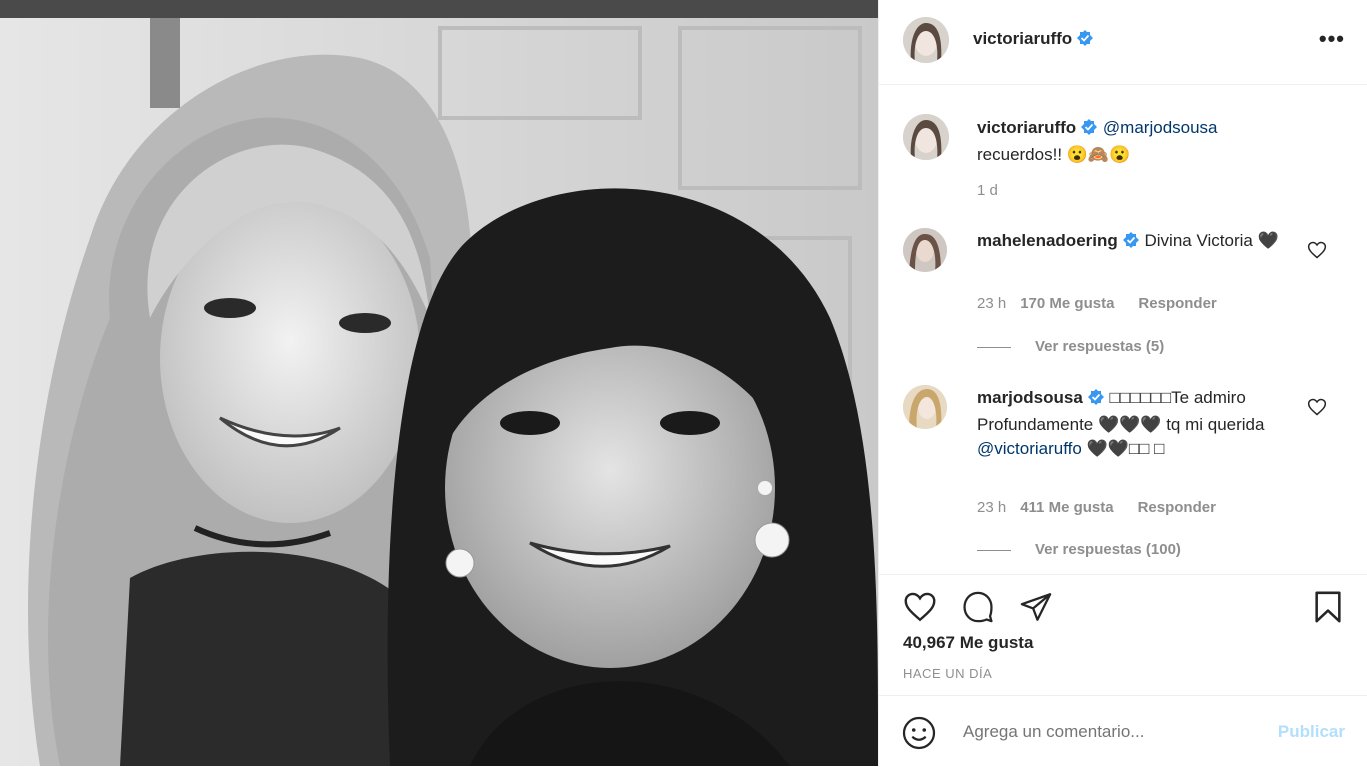 Image resolution: width=1367 pixels, height=767 pixels. What do you see at coordinates (926, 40) in the screenshot?
I see `author-avatar` at bounding box center [926, 40].